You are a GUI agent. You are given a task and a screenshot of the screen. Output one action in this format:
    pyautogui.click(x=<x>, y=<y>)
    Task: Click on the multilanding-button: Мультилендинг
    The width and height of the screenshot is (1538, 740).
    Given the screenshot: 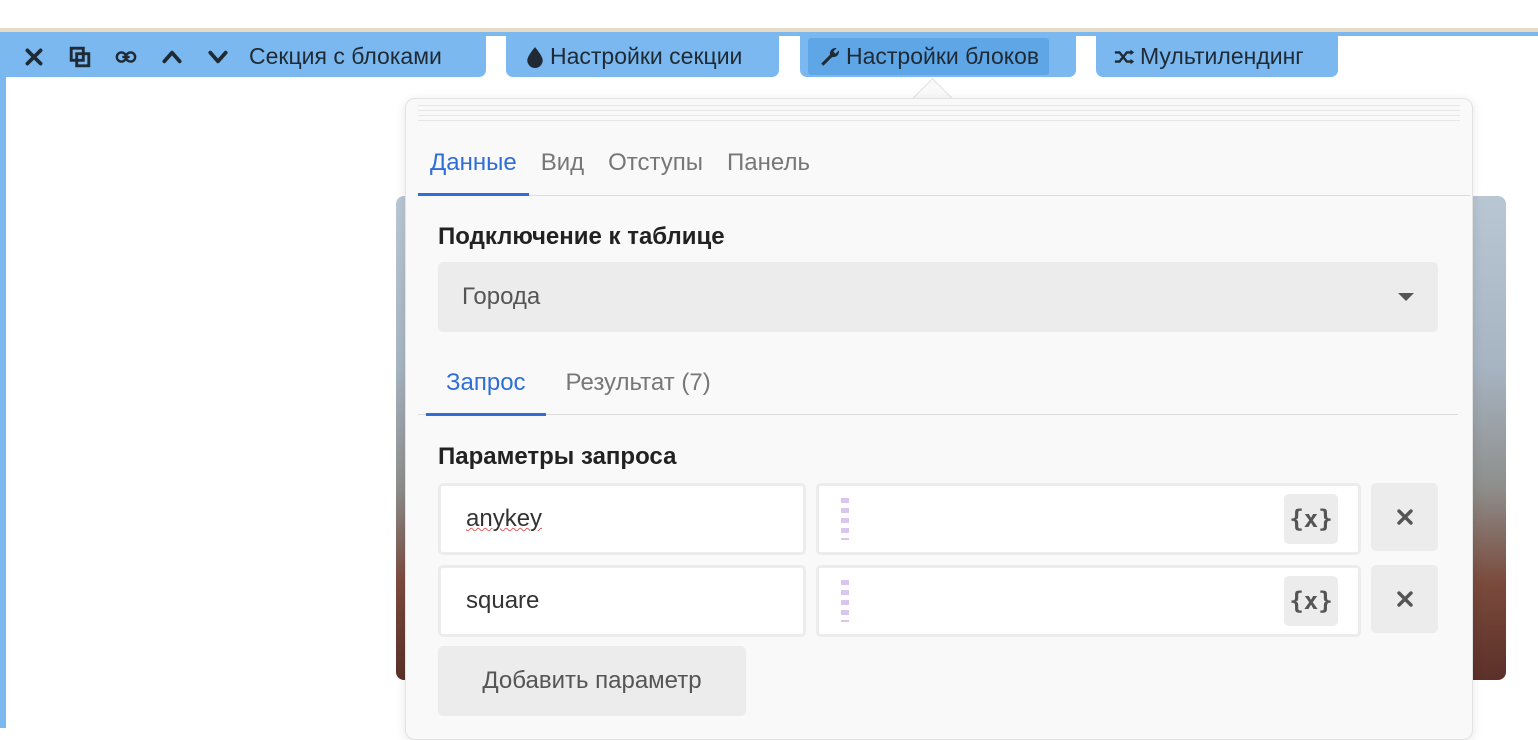 What is the action you would take?
    pyautogui.click(x=1217, y=56)
    